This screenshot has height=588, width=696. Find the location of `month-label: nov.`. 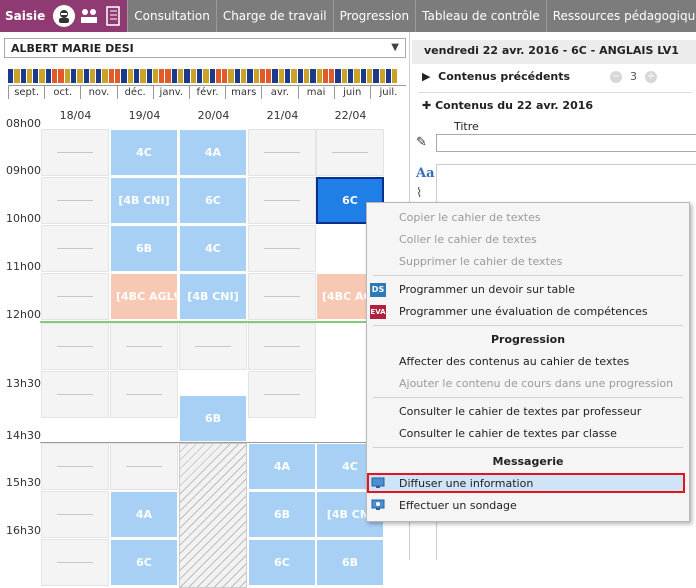

month-label: nov. is located at coordinates (98, 92).